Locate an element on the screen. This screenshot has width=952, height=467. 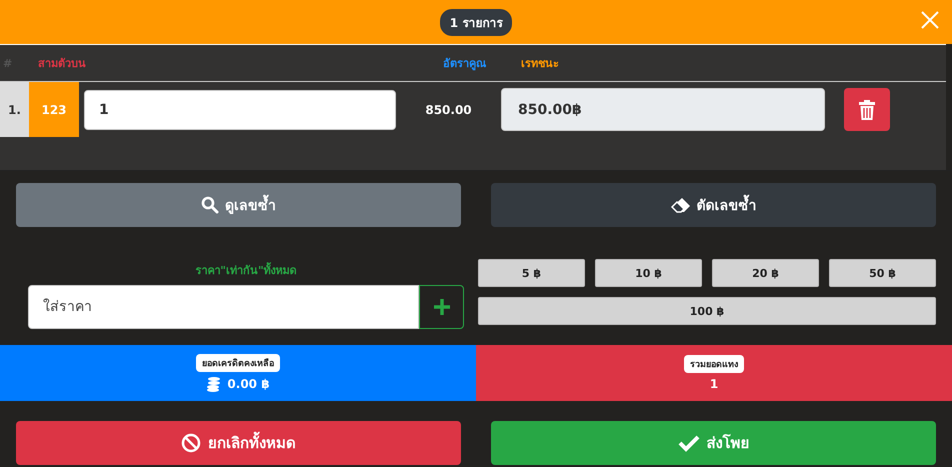
payout-field: 850.00฿ is located at coordinates (663, 109).